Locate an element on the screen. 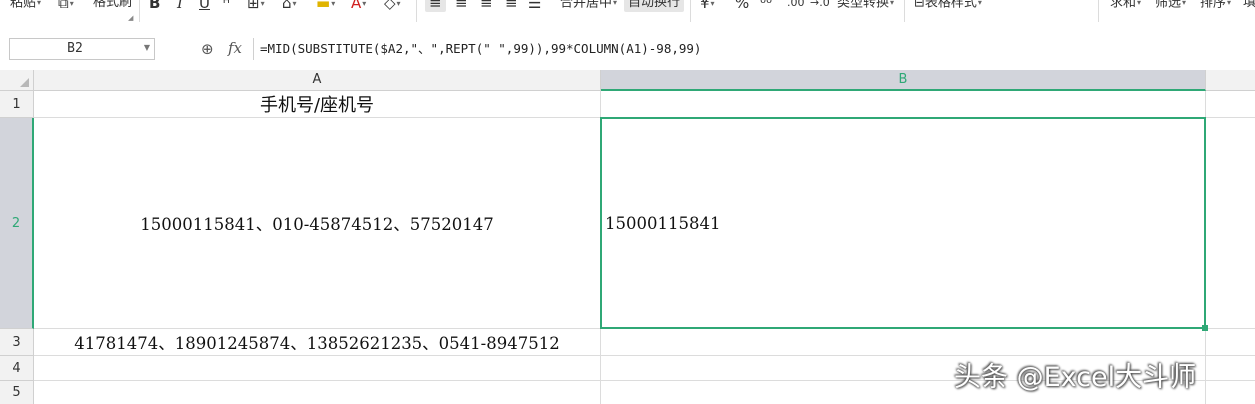 The height and width of the screenshot is (404, 1255). increase-decimal-icon: .00 is located at coordinates (796, 6).